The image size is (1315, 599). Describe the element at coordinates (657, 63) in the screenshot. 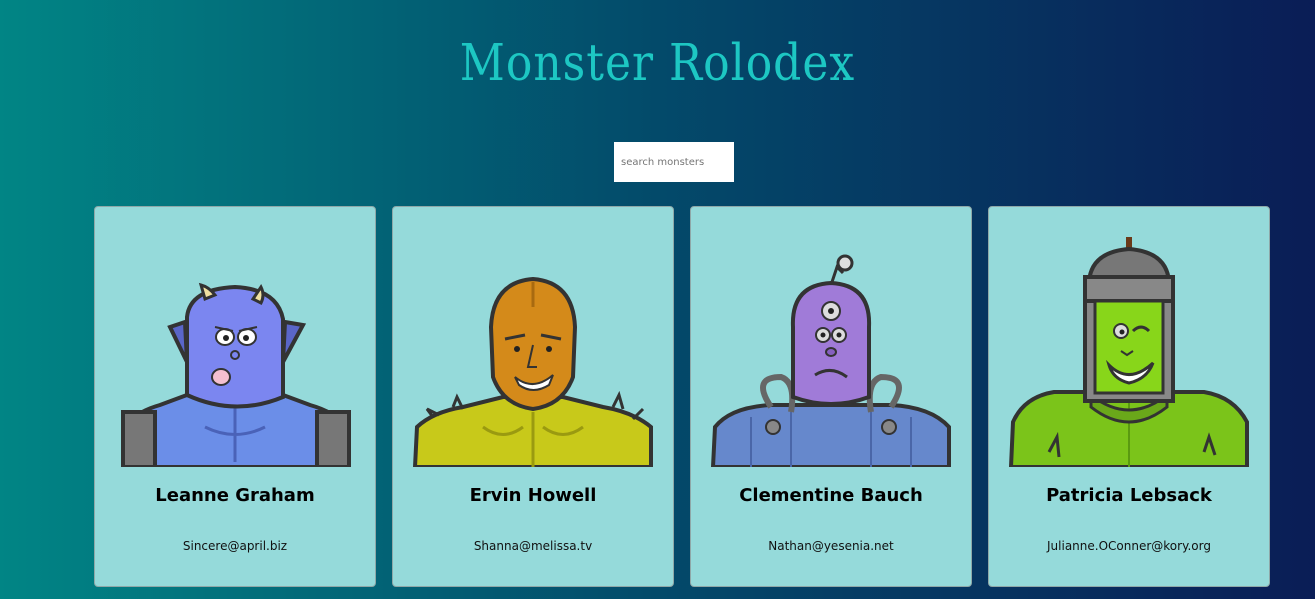

I see `app-title: Monster Rolodex` at that location.